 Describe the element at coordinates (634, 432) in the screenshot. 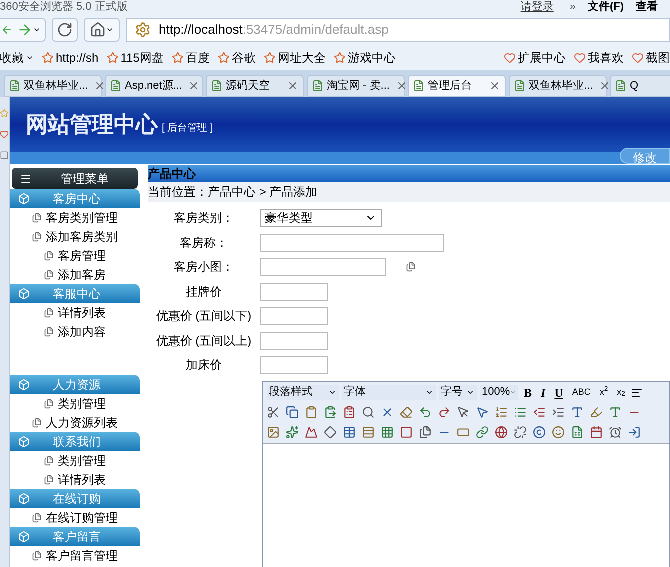

I see `login-icon` at that location.